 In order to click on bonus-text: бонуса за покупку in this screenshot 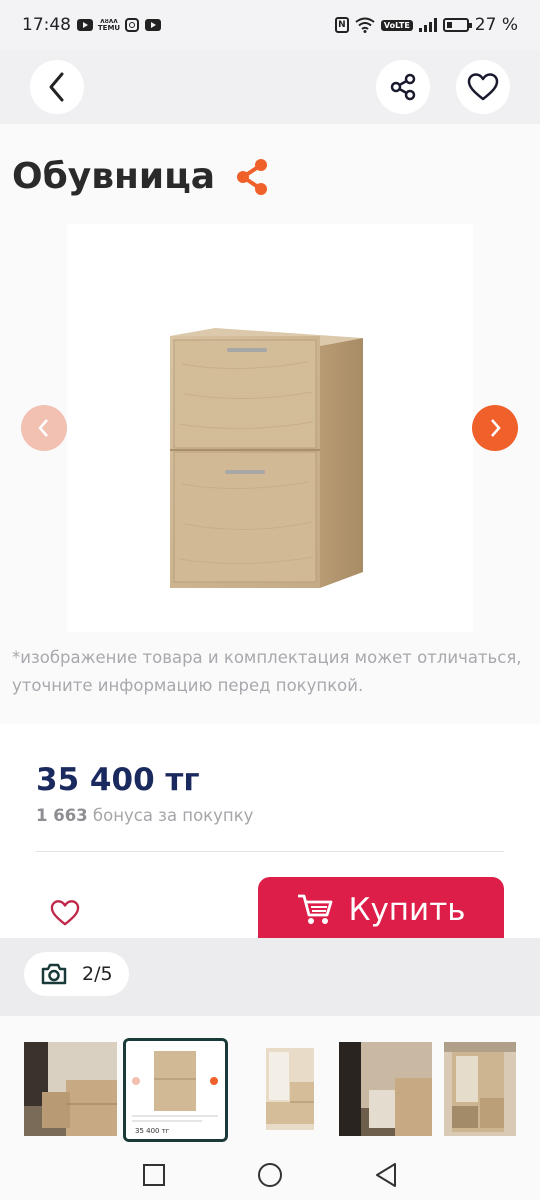, I will do `click(173, 815)`.